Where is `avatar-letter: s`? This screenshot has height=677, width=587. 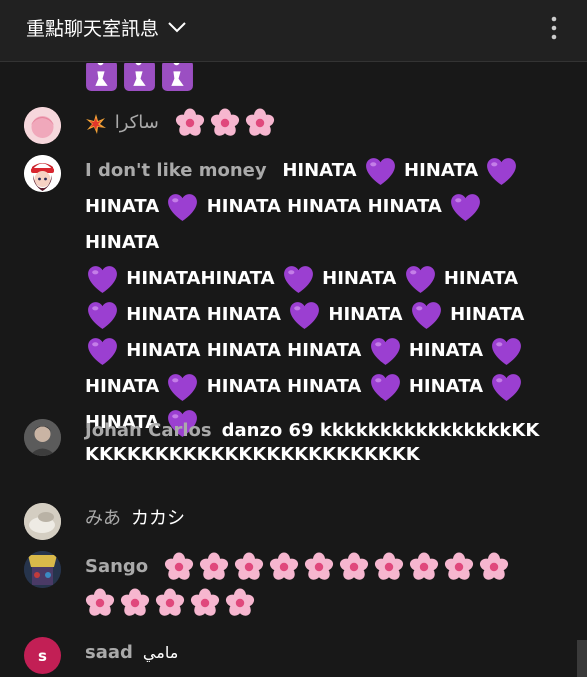
avatar-letter: s is located at coordinates (42, 655).